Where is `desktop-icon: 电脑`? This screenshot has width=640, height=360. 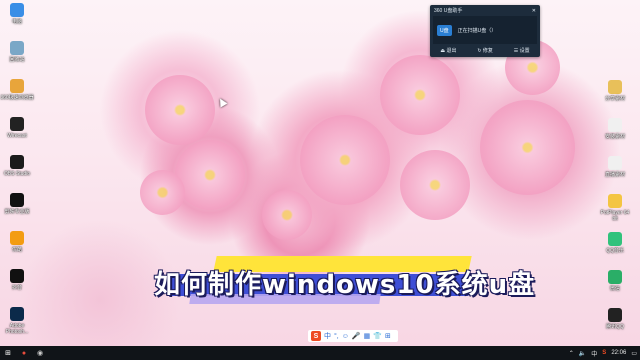
desktop-icon: 电脑 is located at coordinates (17, 14).